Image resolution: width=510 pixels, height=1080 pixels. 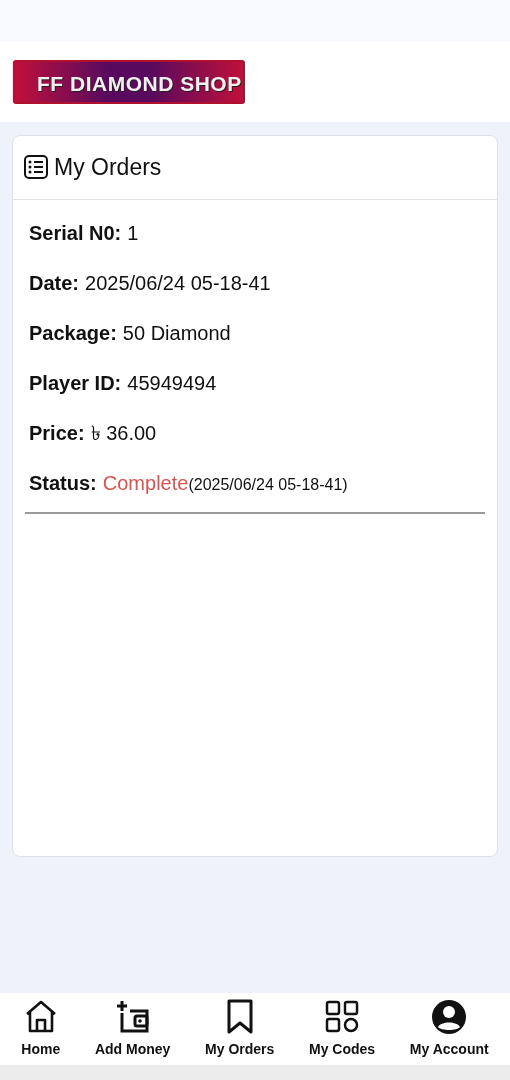 I want to click on status-value: Complete, so click(x=145, y=483).